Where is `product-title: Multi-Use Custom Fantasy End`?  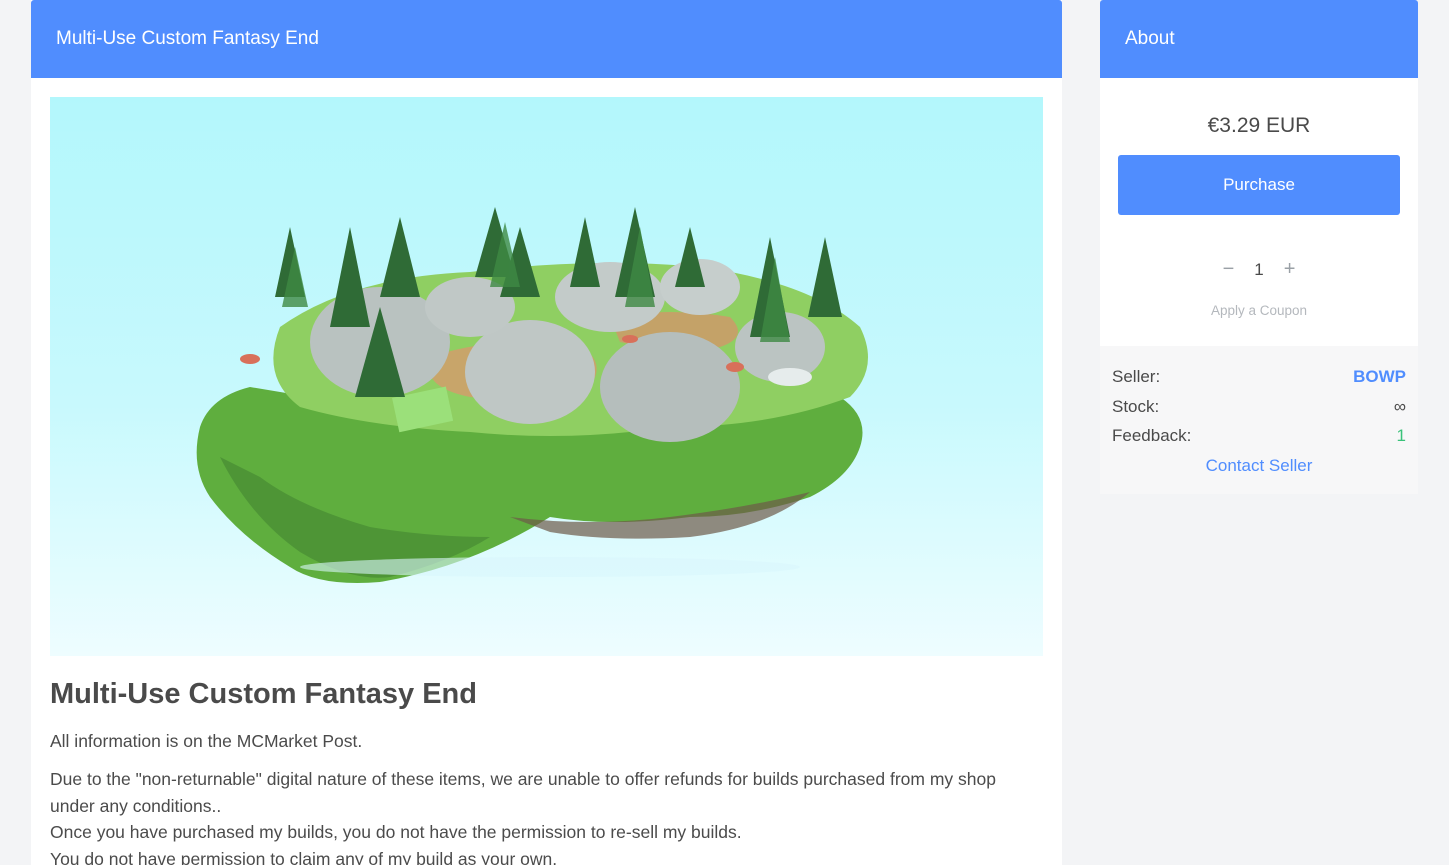 product-title: Multi-Use Custom Fantasy End is located at coordinates (263, 694).